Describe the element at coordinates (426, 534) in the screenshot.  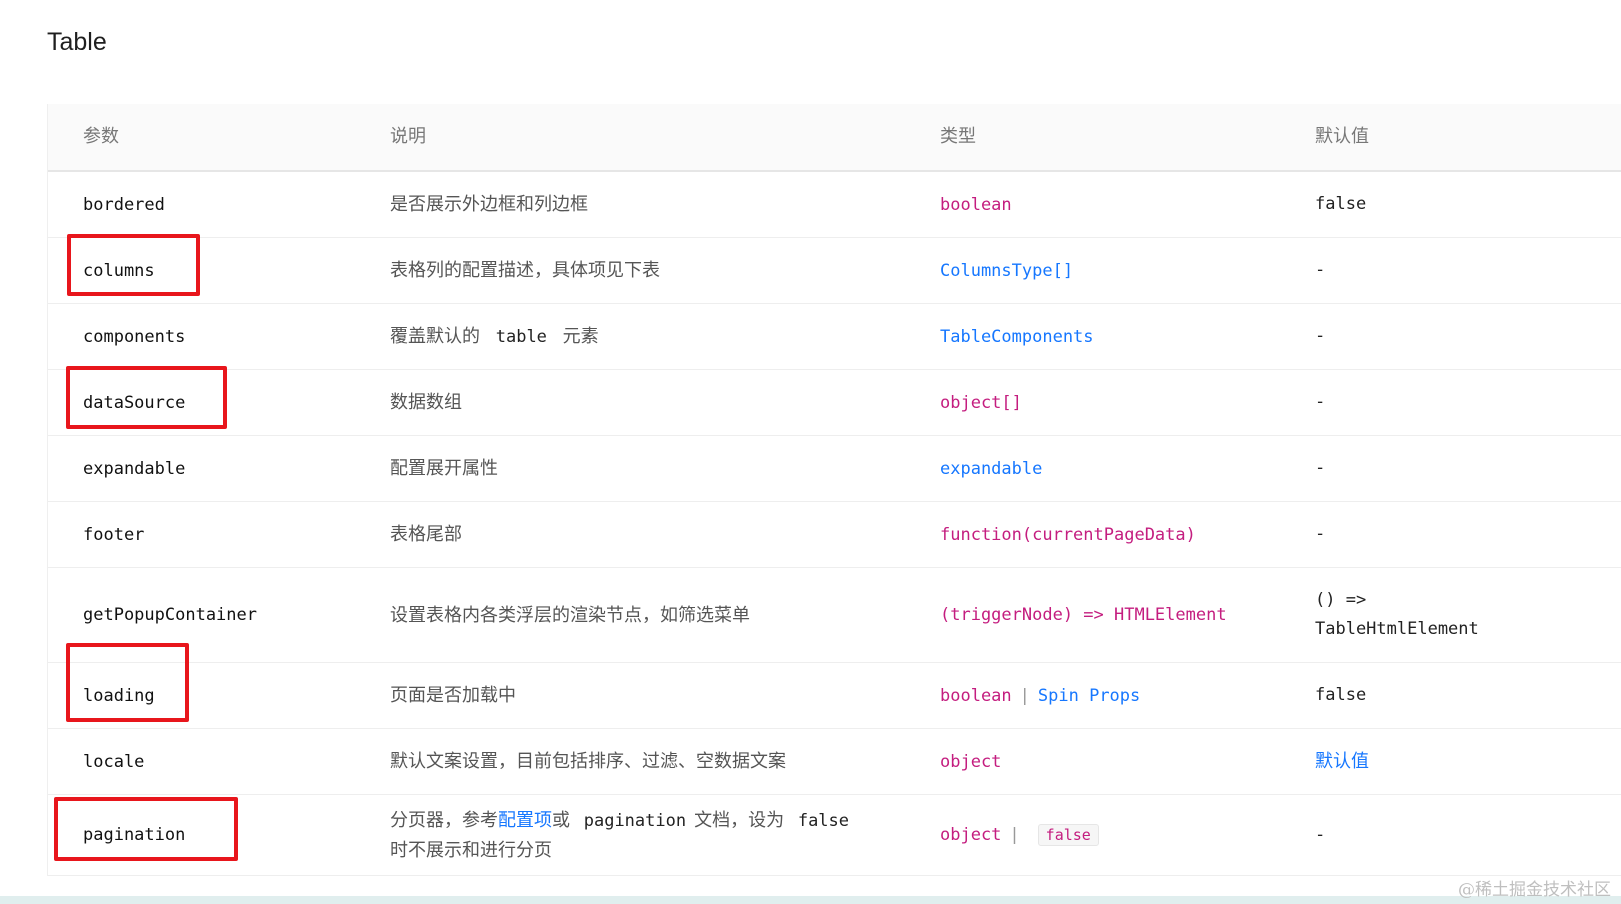
I see `param-description: 表格尾部` at that location.